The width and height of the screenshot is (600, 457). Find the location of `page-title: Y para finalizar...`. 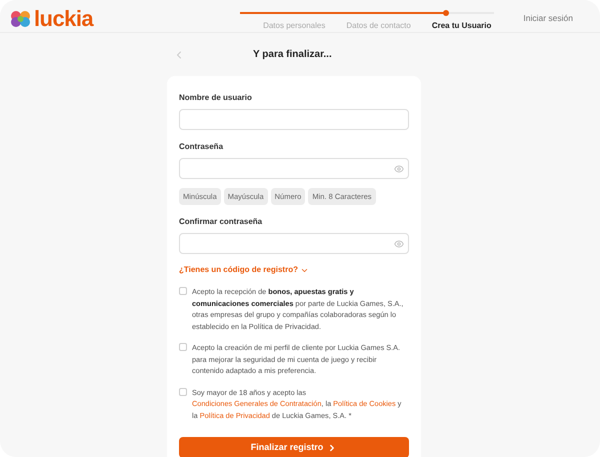

page-title: Y para finalizar... is located at coordinates (292, 55).